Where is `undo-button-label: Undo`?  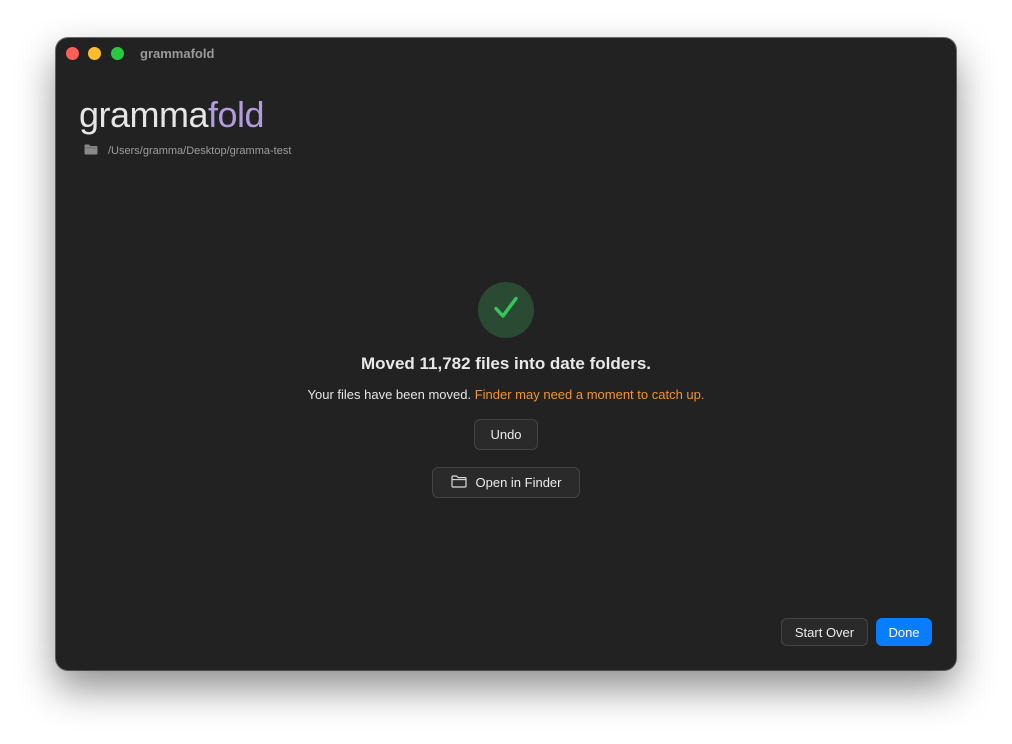
undo-button-label: Undo is located at coordinates (506, 434).